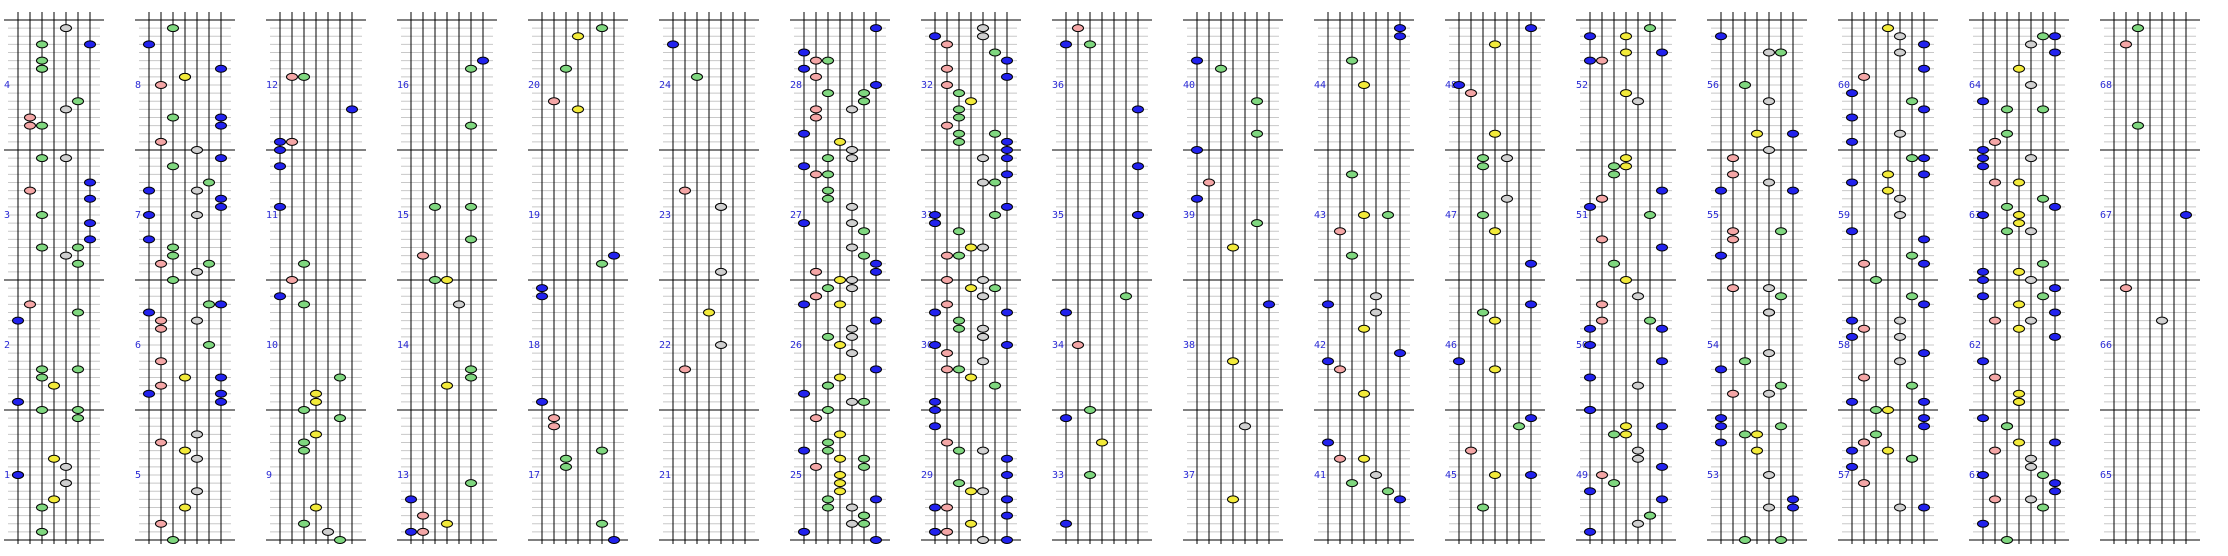 The image size is (2228, 556). Describe the element at coordinates (1713, 215) in the screenshot. I see `measure-number: 55` at that location.